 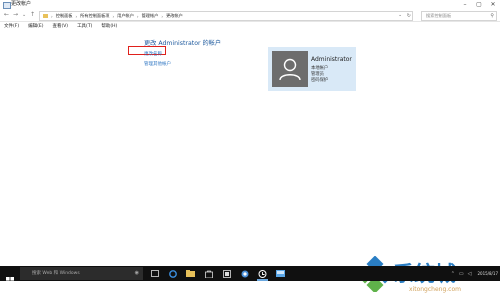 What do you see at coordinates (56, 273) in the screenshot?
I see `taskbar-search-text: 搜索 Web 和 Windows` at bounding box center [56, 273].